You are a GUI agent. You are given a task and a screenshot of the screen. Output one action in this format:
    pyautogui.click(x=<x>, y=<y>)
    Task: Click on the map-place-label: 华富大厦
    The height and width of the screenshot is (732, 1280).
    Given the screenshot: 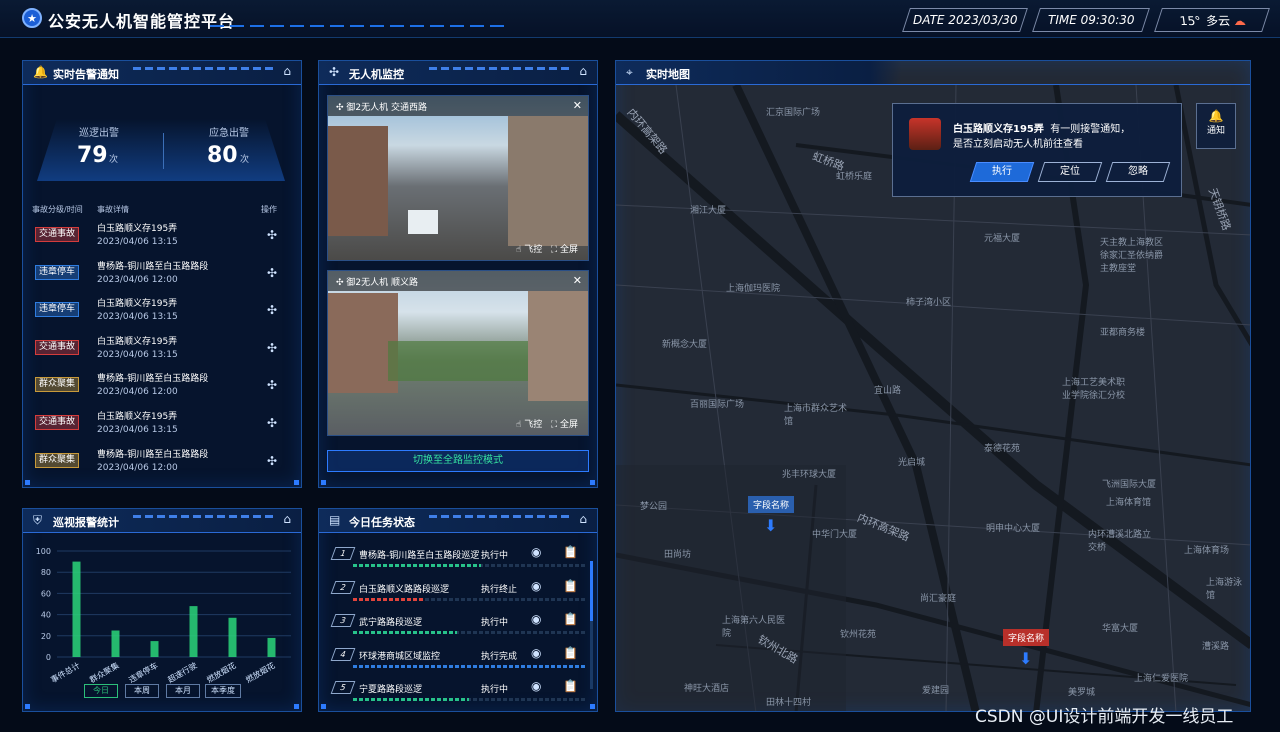 What is the action you would take?
    pyautogui.click(x=1120, y=627)
    